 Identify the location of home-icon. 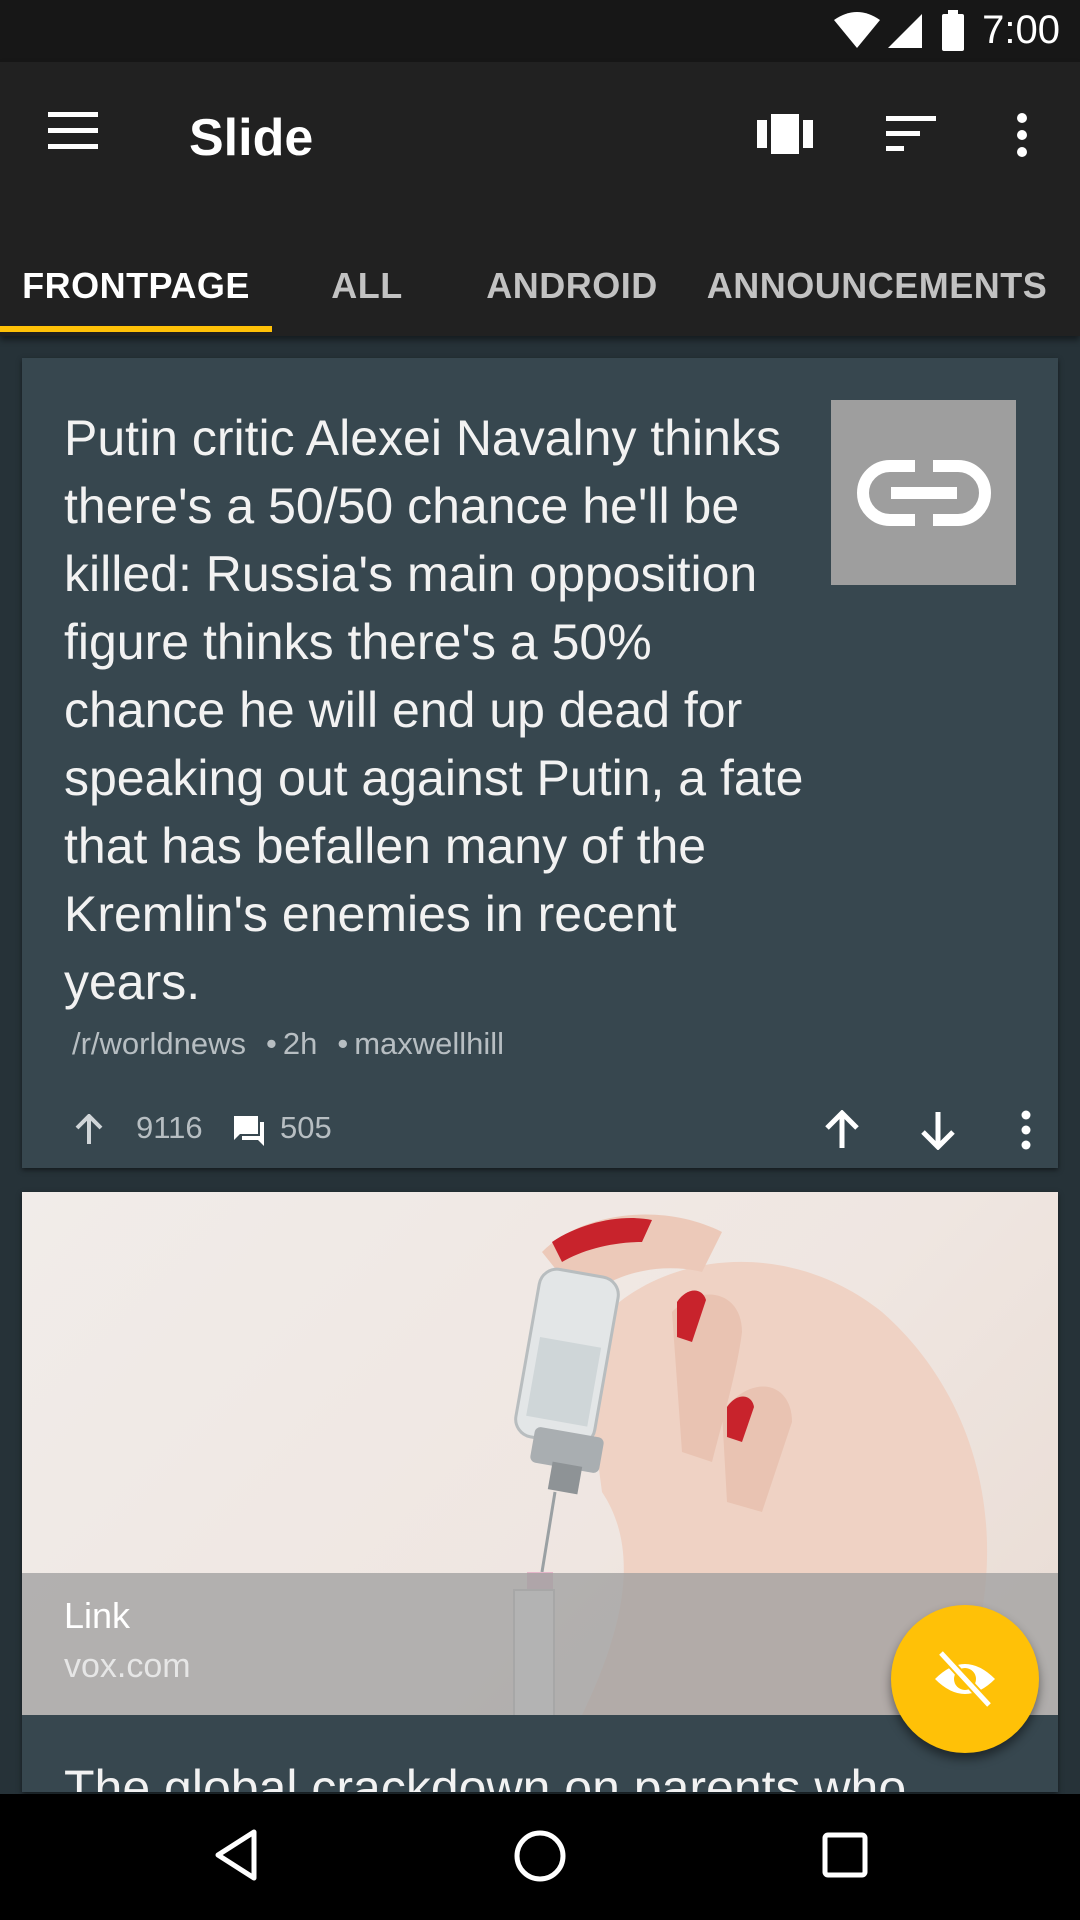
(540, 1856).